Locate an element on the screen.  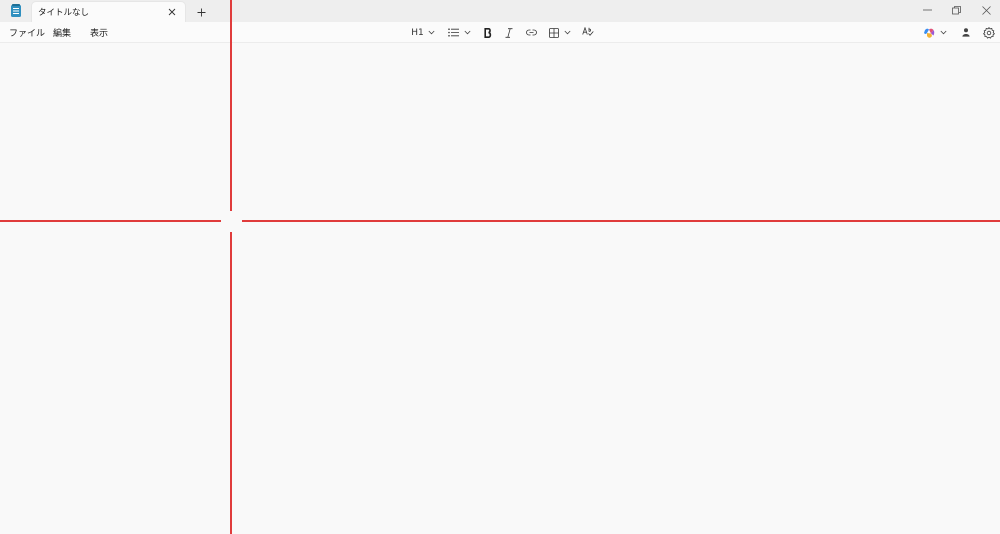
spellcheck-icon is located at coordinates (588, 31).